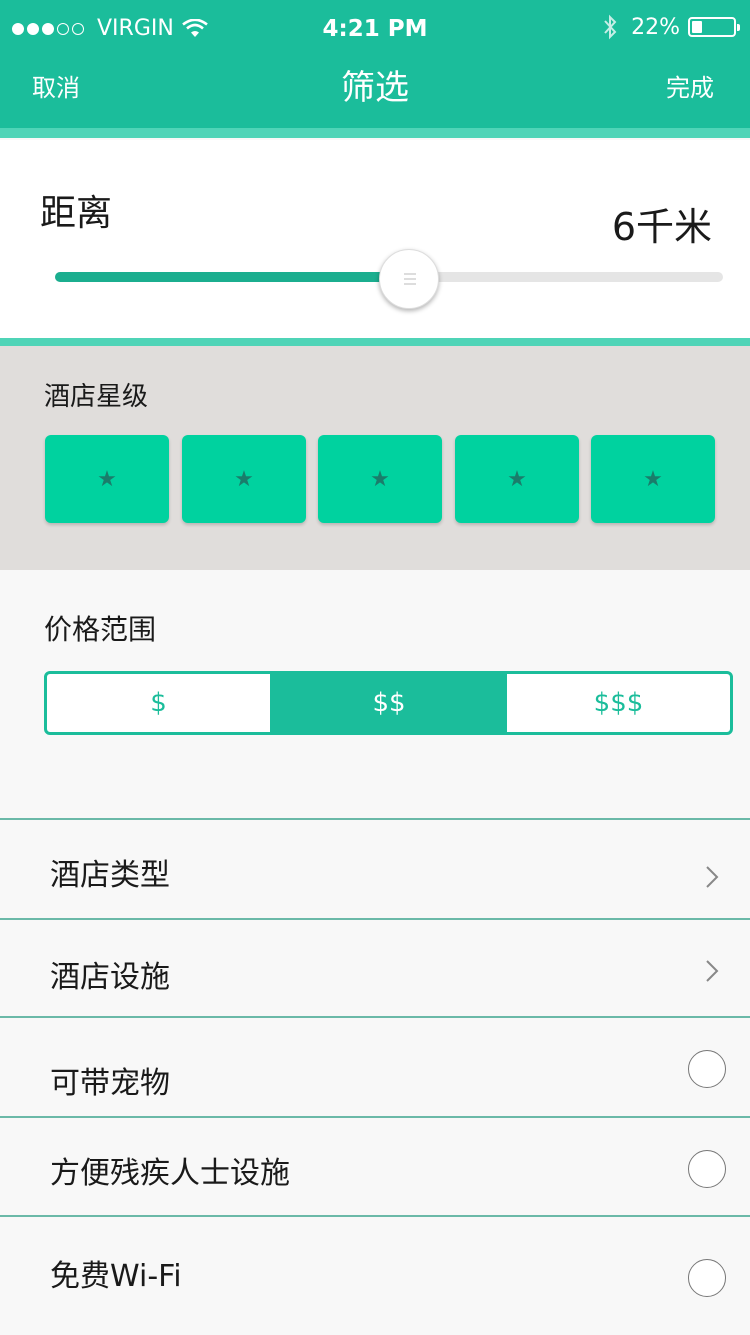 The height and width of the screenshot is (1335, 750). Describe the element at coordinates (661, 227) in the screenshot. I see `distance-value: 6千米` at that location.